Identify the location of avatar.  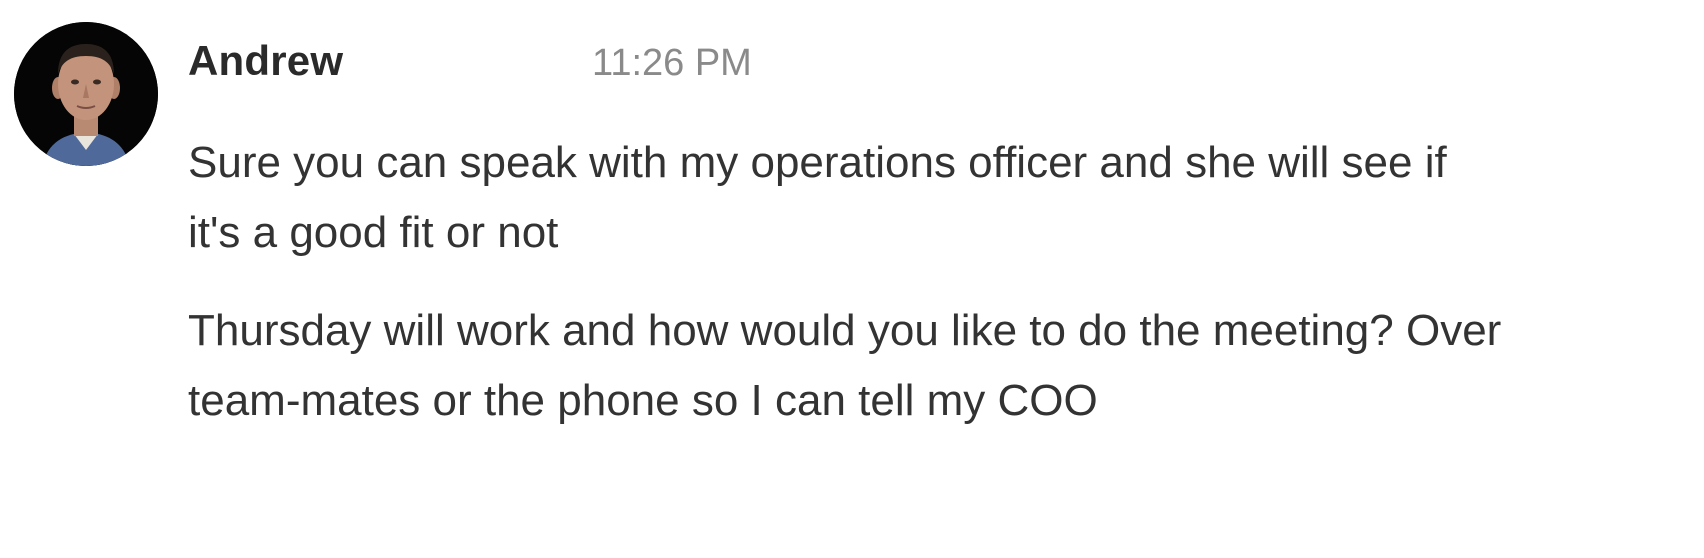
(86, 94).